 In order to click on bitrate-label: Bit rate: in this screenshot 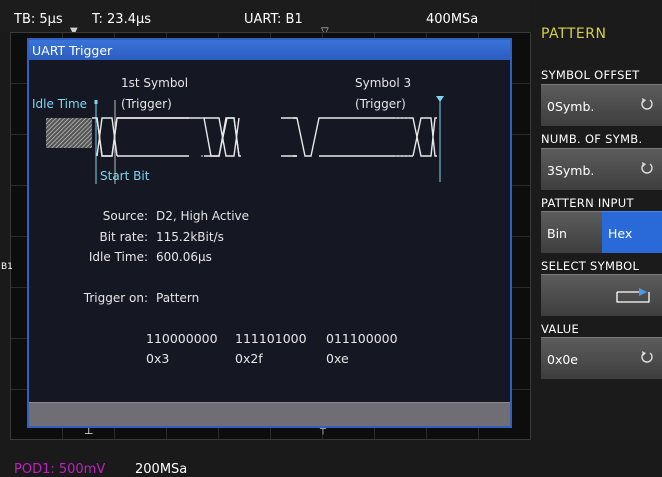, I will do `click(123, 237)`.